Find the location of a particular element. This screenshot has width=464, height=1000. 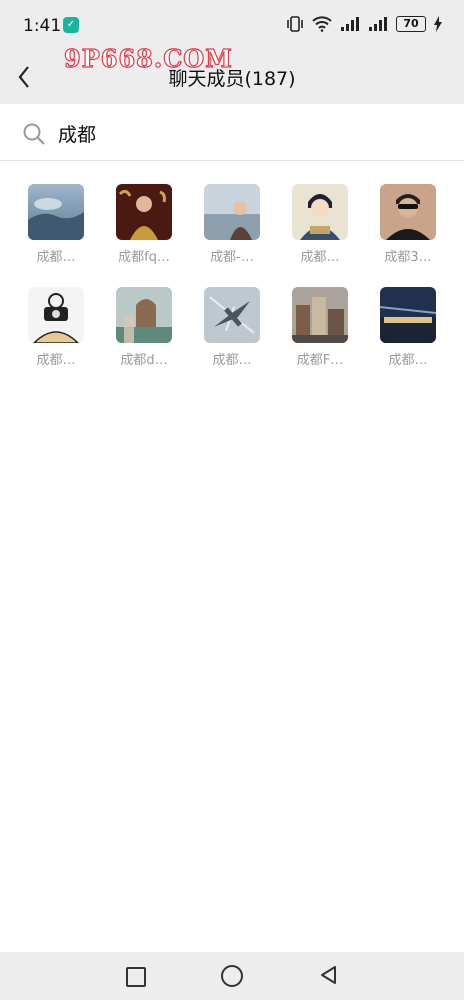

wifi-icon is located at coordinates (322, 24).